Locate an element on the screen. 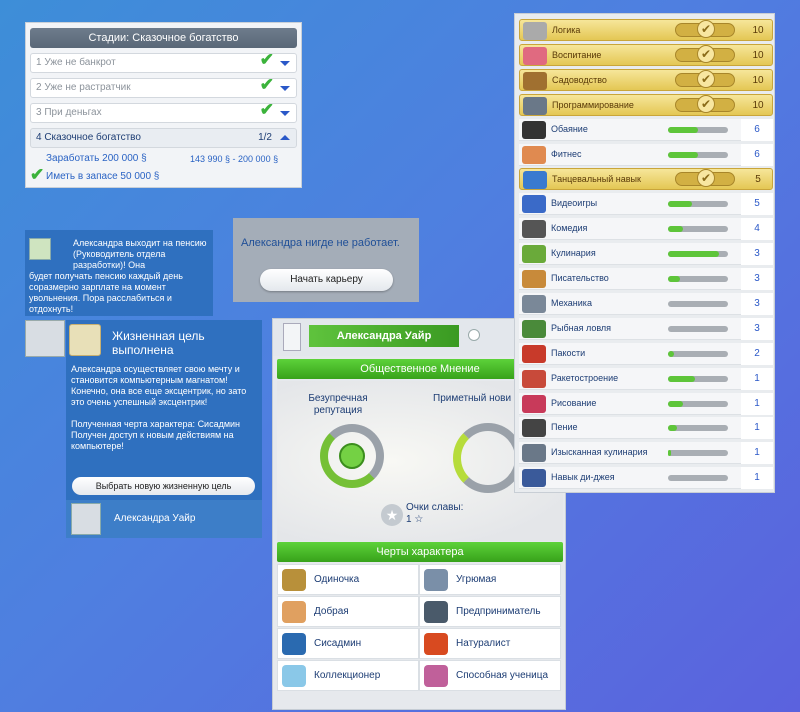 The width and height of the screenshot is (800, 712). stage-row-1: 1 Уже не банкрот ✔ is located at coordinates (163, 61).